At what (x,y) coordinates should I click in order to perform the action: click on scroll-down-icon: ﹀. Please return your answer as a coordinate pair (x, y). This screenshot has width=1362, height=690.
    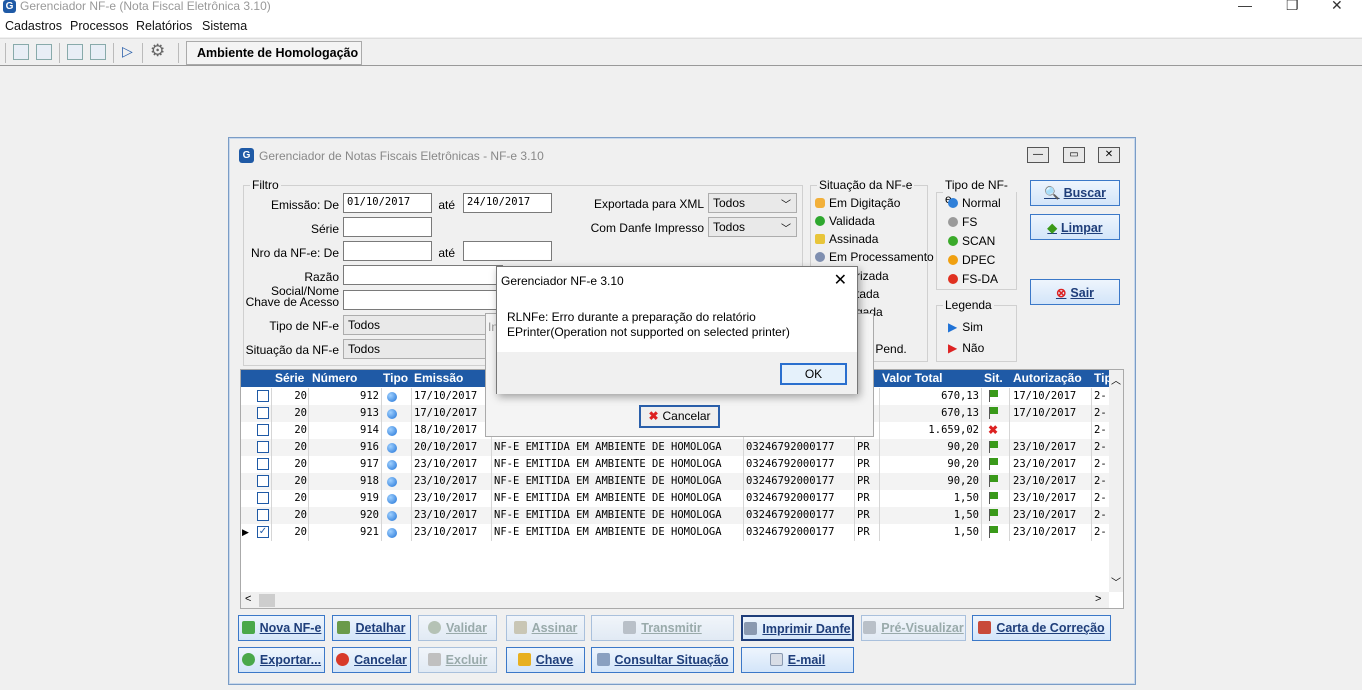
    Looking at the image, I should click on (1116, 581).